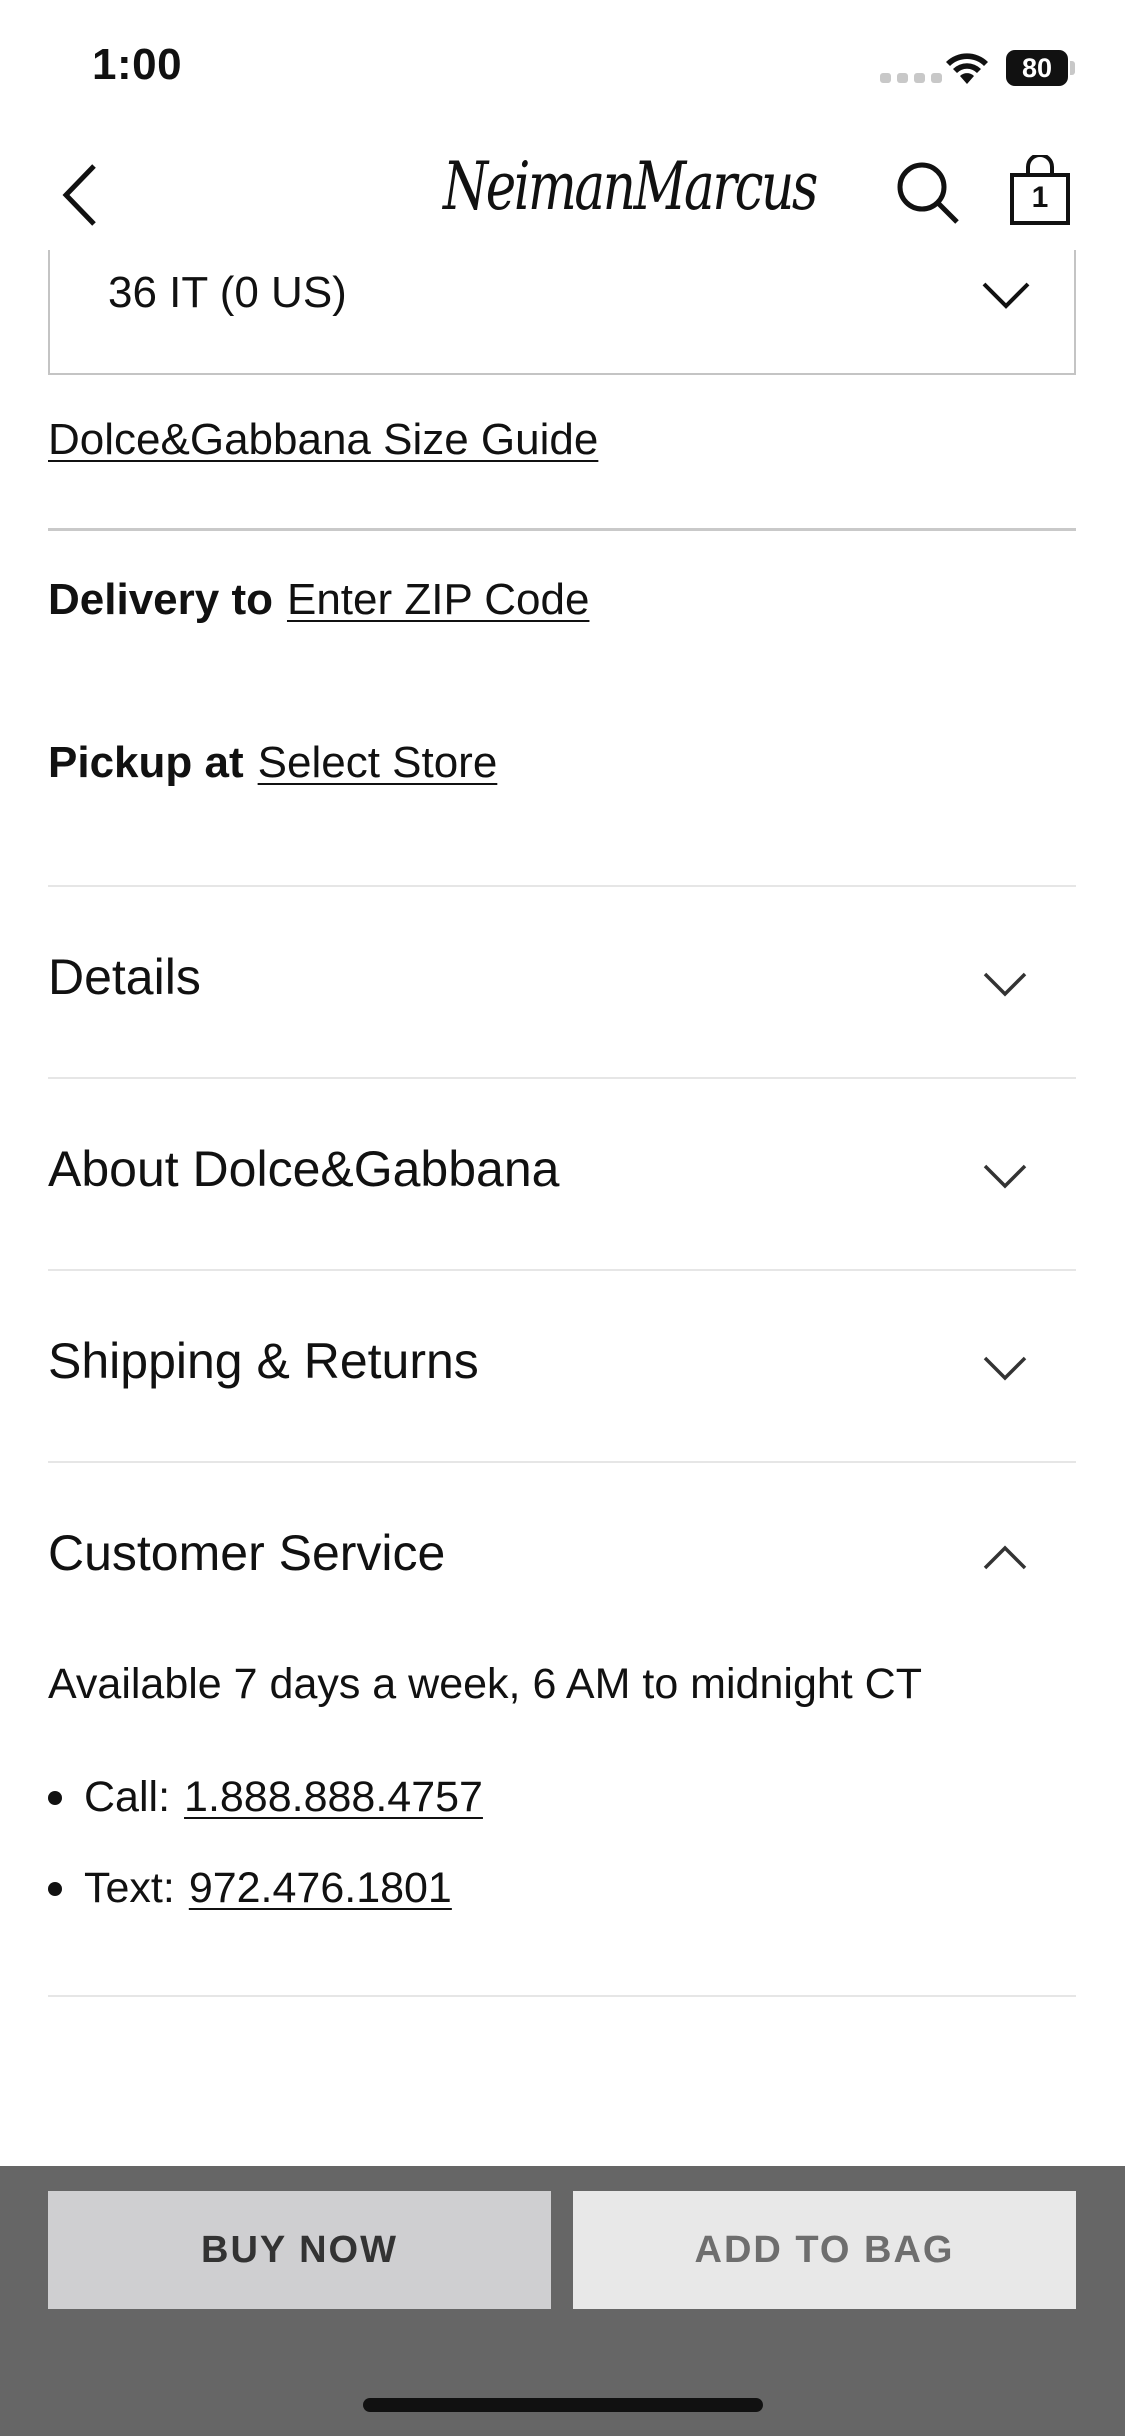 The image size is (1125, 2436). What do you see at coordinates (562, 65) in the screenshot?
I see `status-bar: 1:00 80` at bounding box center [562, 65].